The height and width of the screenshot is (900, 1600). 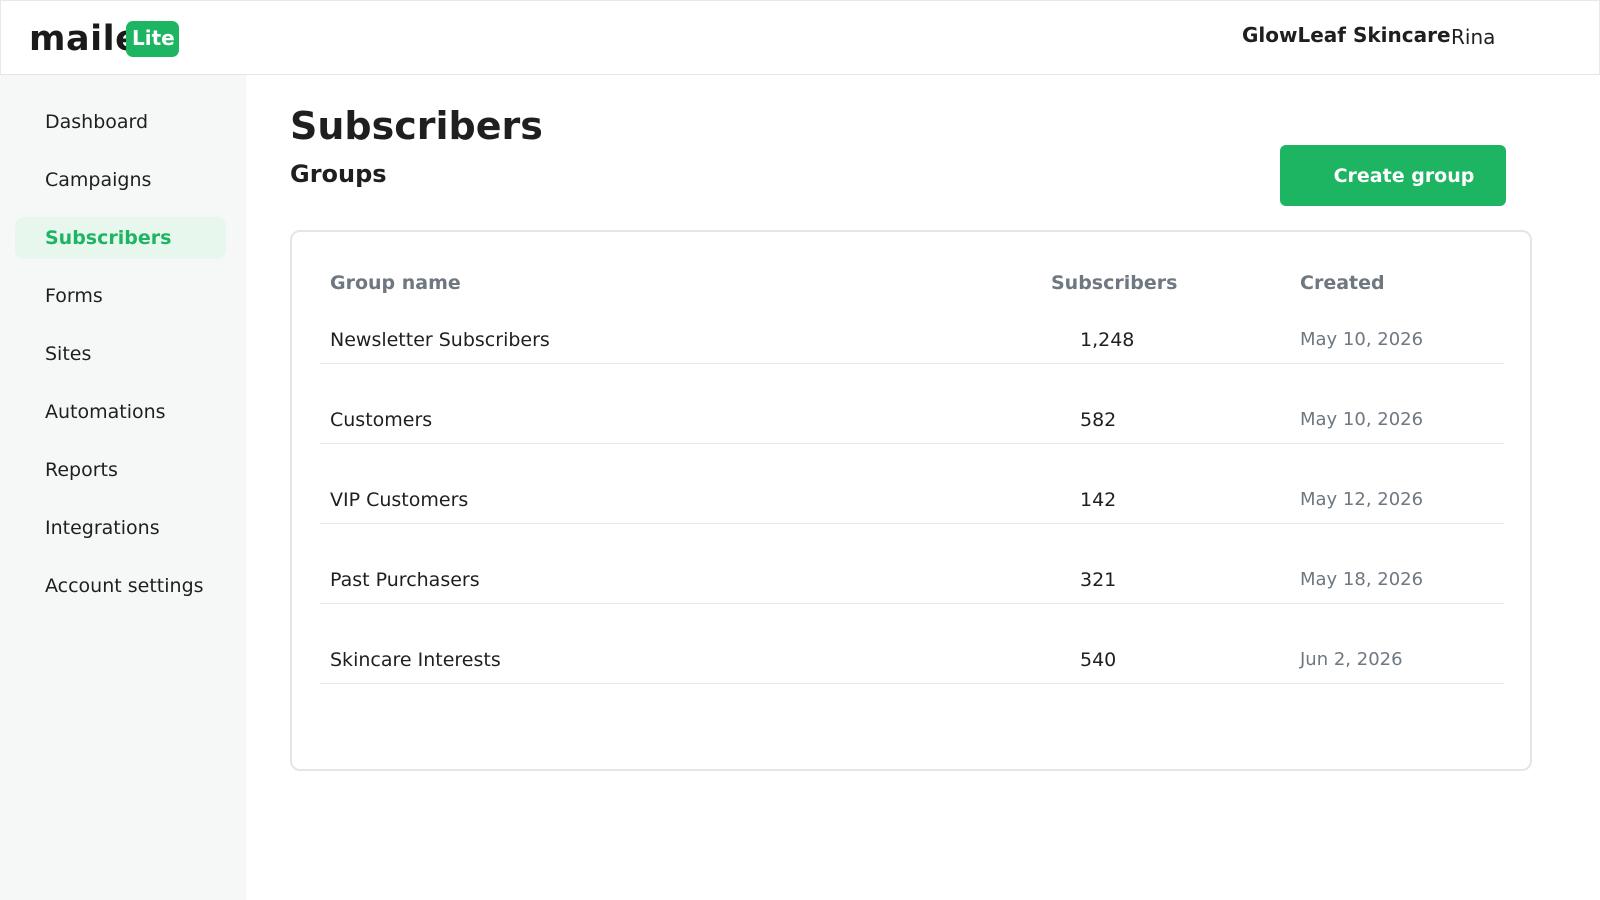 I want to click on app-logo: maile Lite, so click(x=104, y=39).